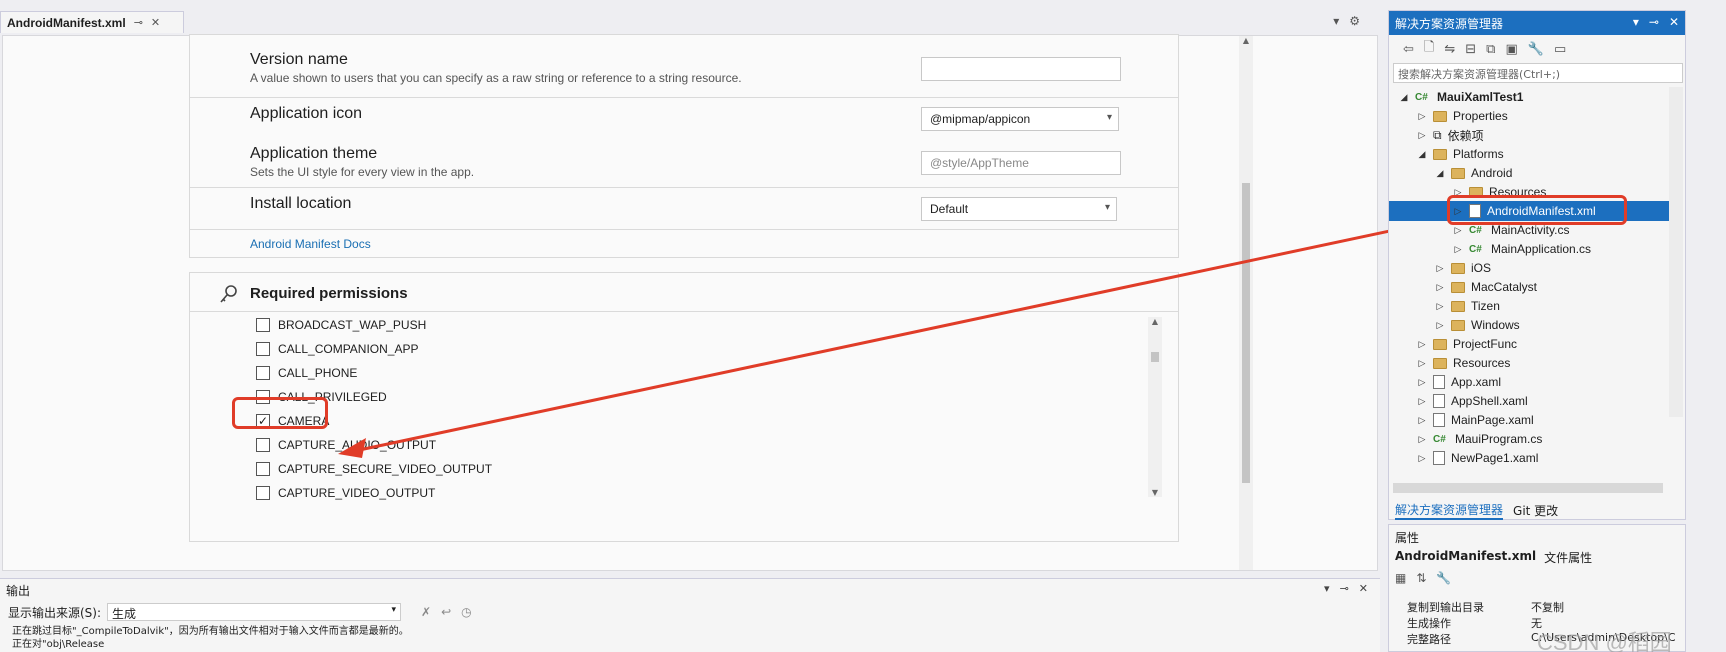 The image size is (1726, 652). What do you see at coordinates (374, 469) in the screenshot?
I see `permission-item: CAPTURE_SECURE_VIDEO_OUTPUT` at bounding box center [374, 469].